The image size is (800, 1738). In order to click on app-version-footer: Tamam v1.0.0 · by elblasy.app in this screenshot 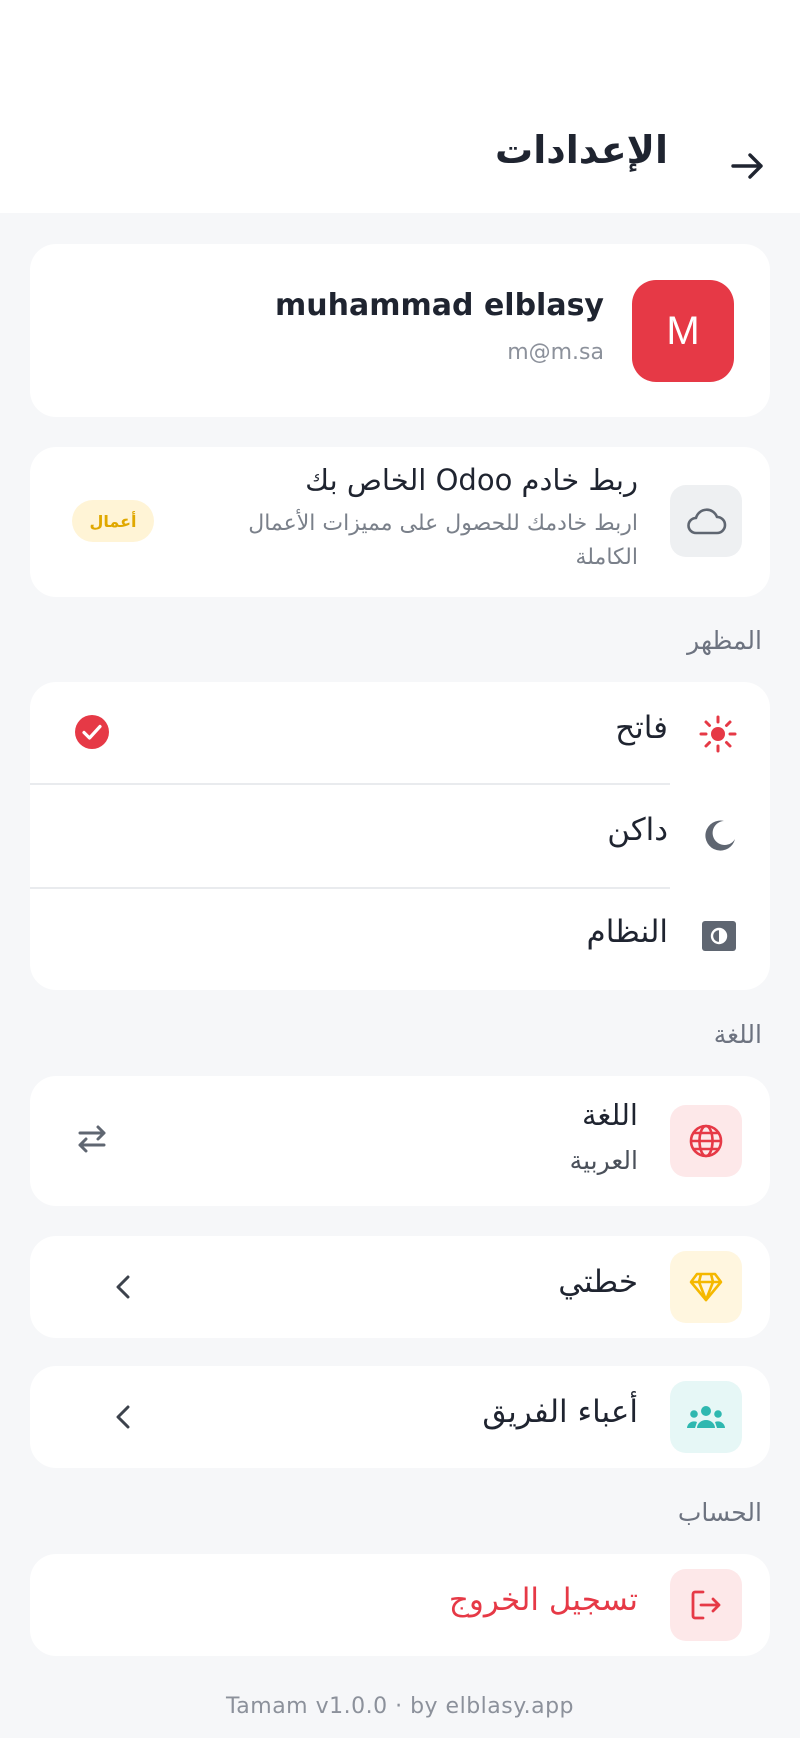, I will do `click(400, 1706)`.